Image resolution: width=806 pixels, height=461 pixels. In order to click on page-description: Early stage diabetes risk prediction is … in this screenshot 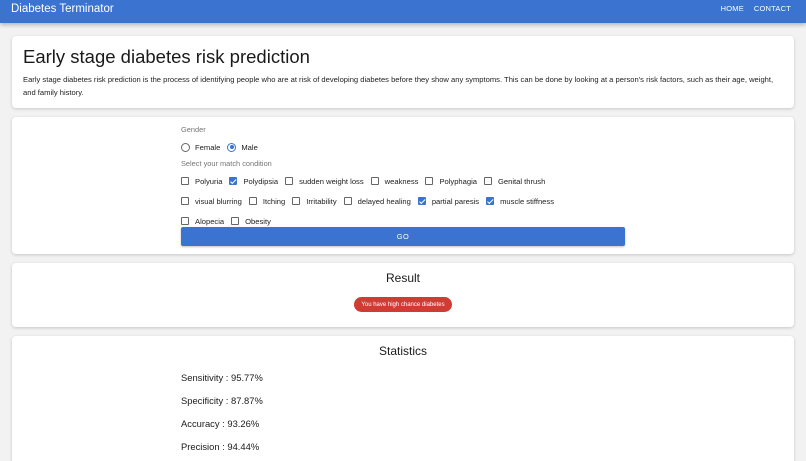, I will do `click(398, 86)`.